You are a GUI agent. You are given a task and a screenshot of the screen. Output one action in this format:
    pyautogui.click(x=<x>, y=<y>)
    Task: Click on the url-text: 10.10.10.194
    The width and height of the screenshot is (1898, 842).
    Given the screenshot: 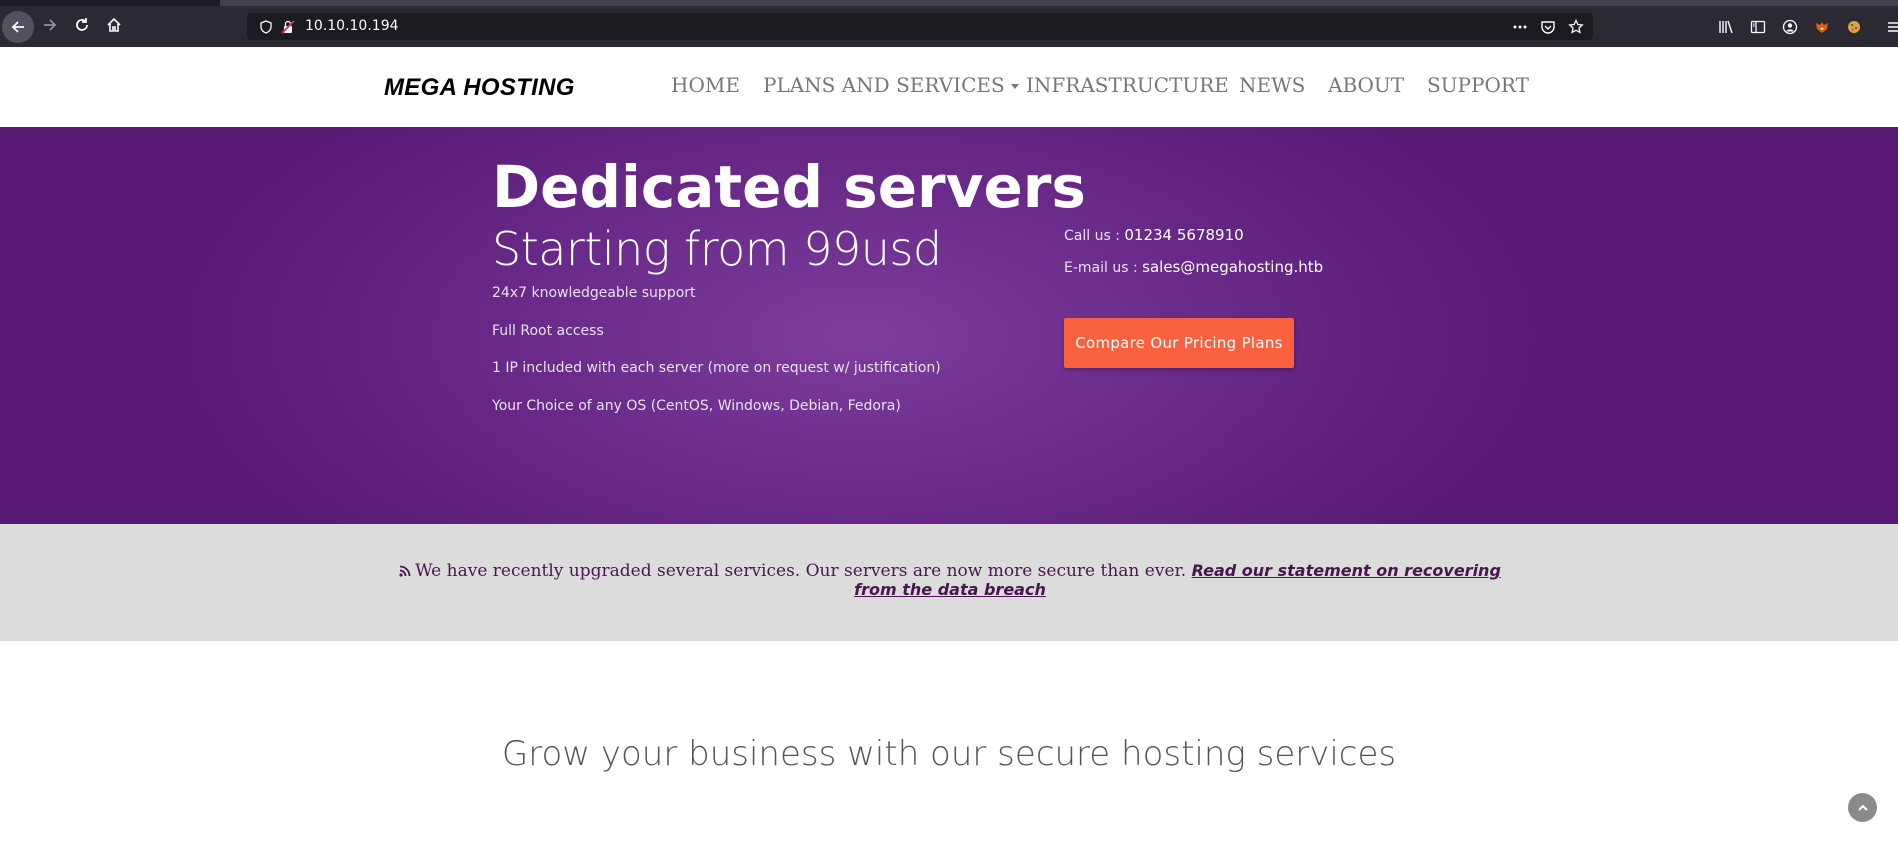 What is the action you would take?
    pyautogui.click(x=352, y=26)
    